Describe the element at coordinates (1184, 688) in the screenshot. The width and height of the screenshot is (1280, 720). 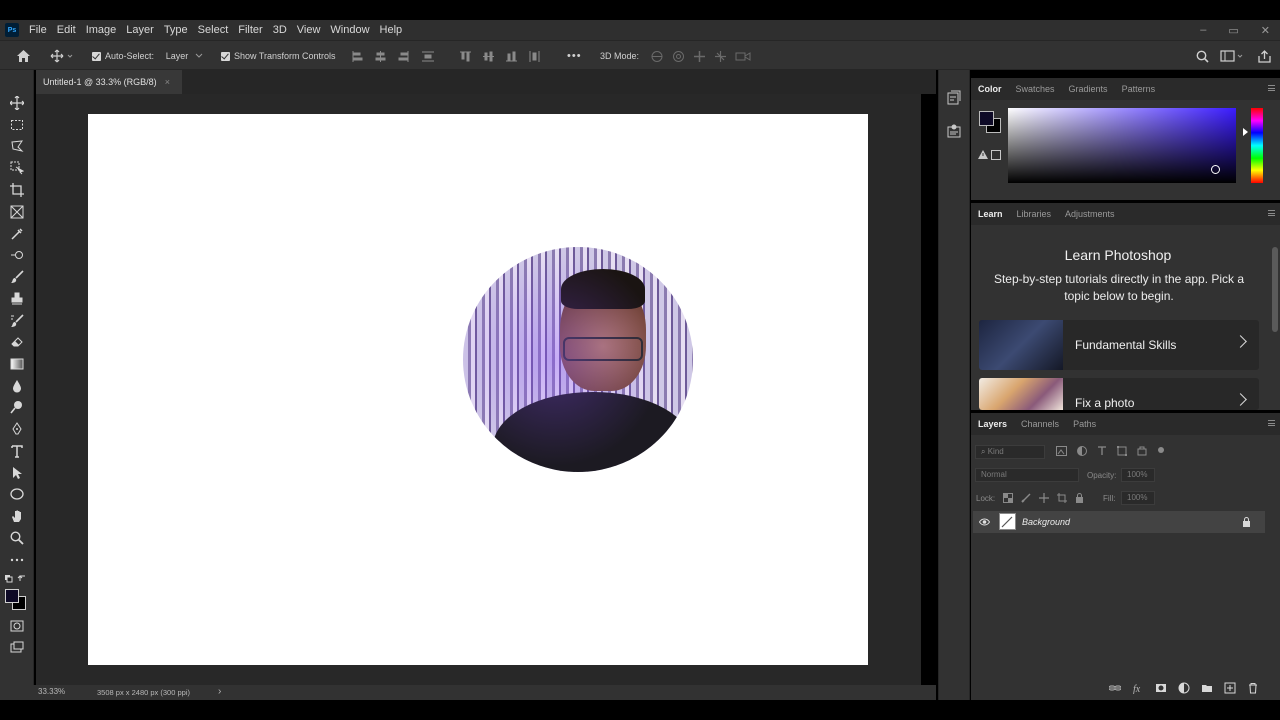
I see `new-adjustment-layer-icon` at that location.